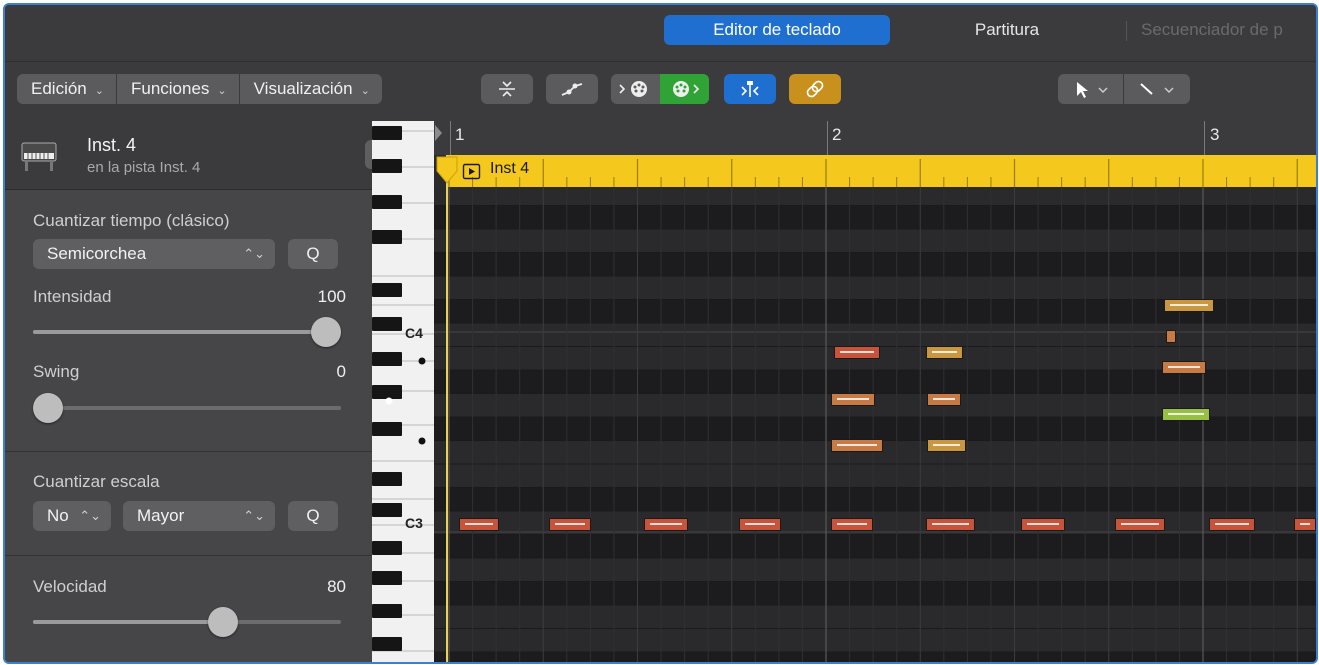  What do you see at coordinates (1215, 134) in the screenshot?
I see `bar-number: 3` at bounding box center [1215, 134].